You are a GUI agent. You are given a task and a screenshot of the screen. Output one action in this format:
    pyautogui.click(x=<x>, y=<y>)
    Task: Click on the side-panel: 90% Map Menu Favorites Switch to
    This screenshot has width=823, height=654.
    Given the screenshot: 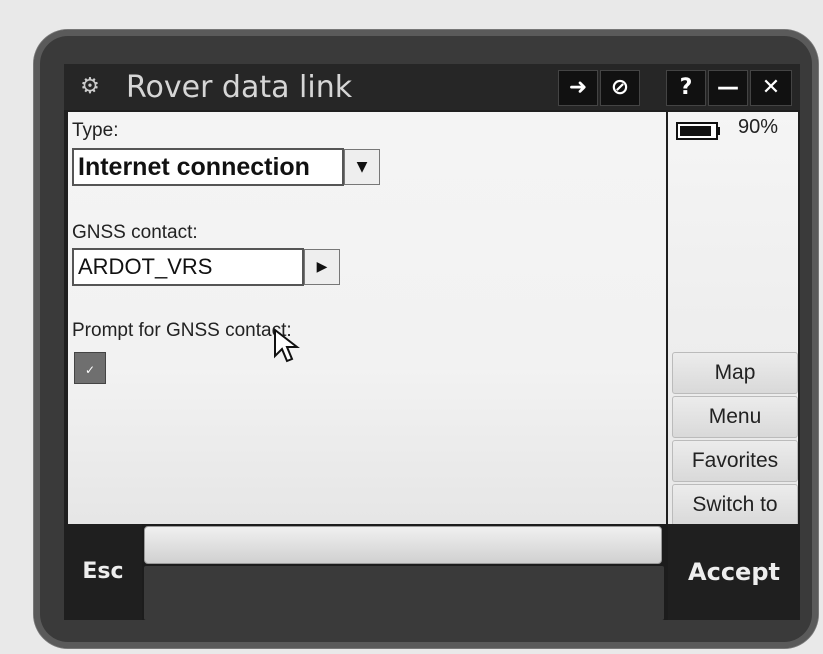 What is the action you would take?
    pyautogui.click(x=733, y=343)
    